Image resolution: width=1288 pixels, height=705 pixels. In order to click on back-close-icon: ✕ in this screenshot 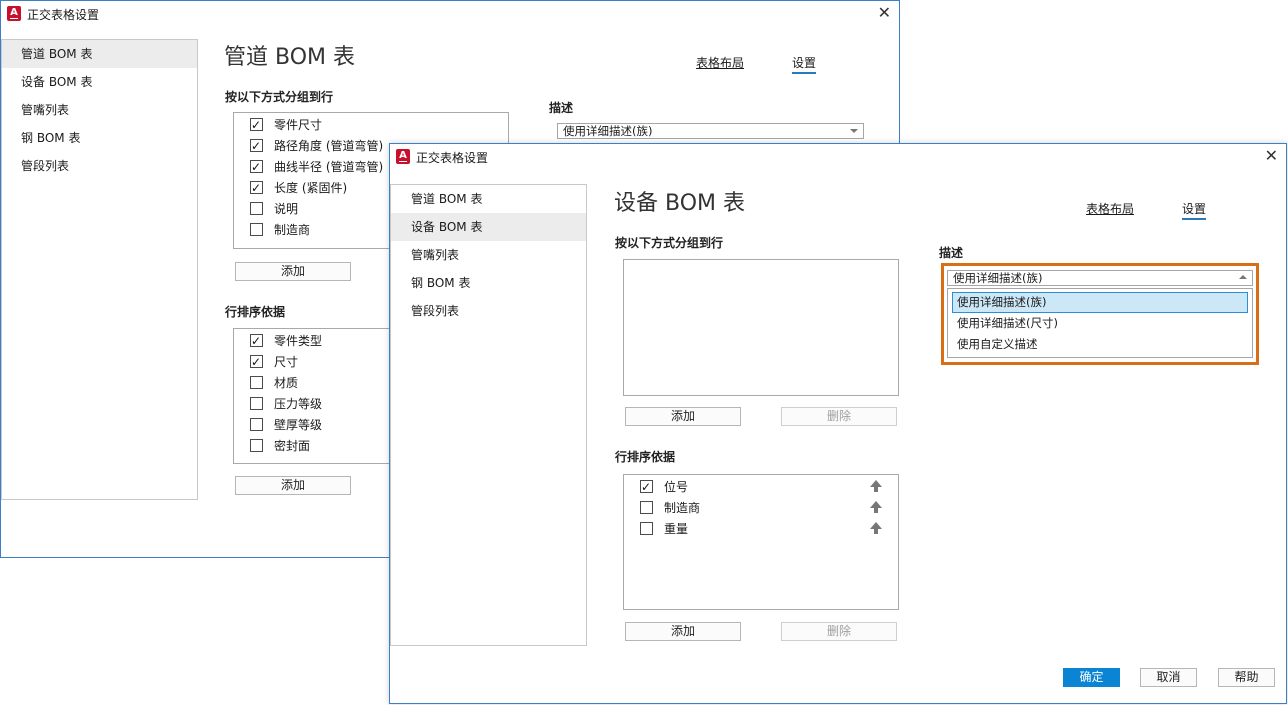, I will do `click(884, 12)`.